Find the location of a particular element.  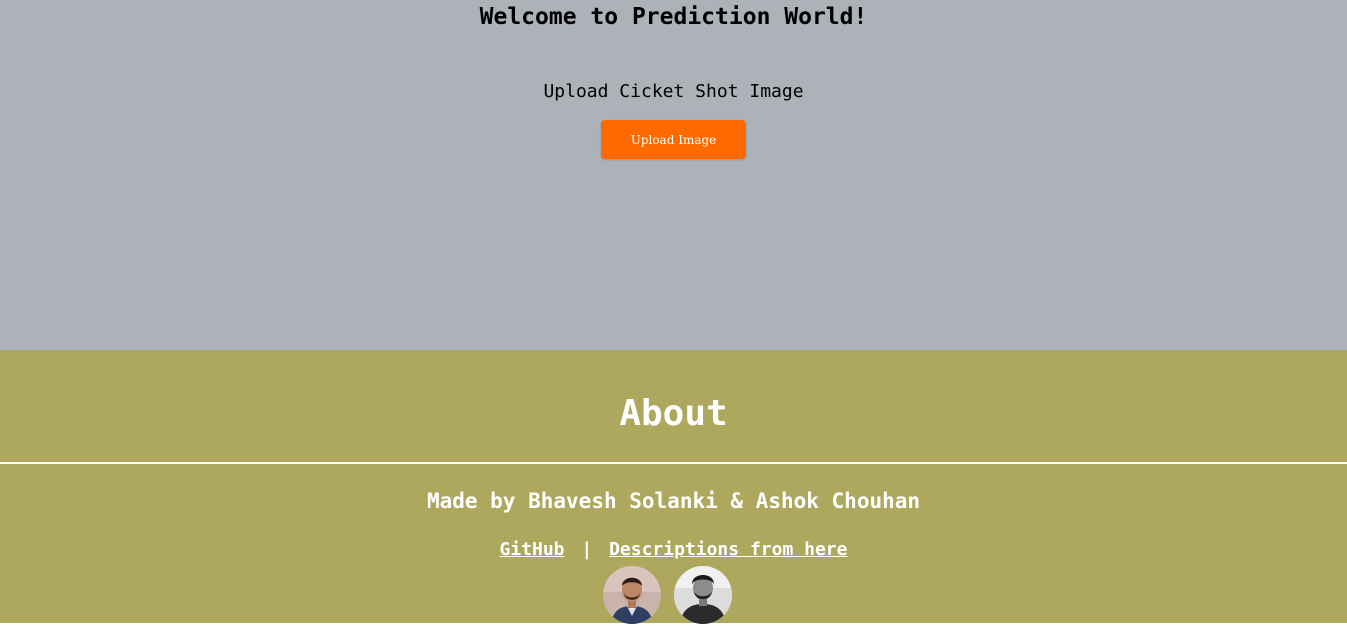

about-divider is located at coordinates (673, 463).